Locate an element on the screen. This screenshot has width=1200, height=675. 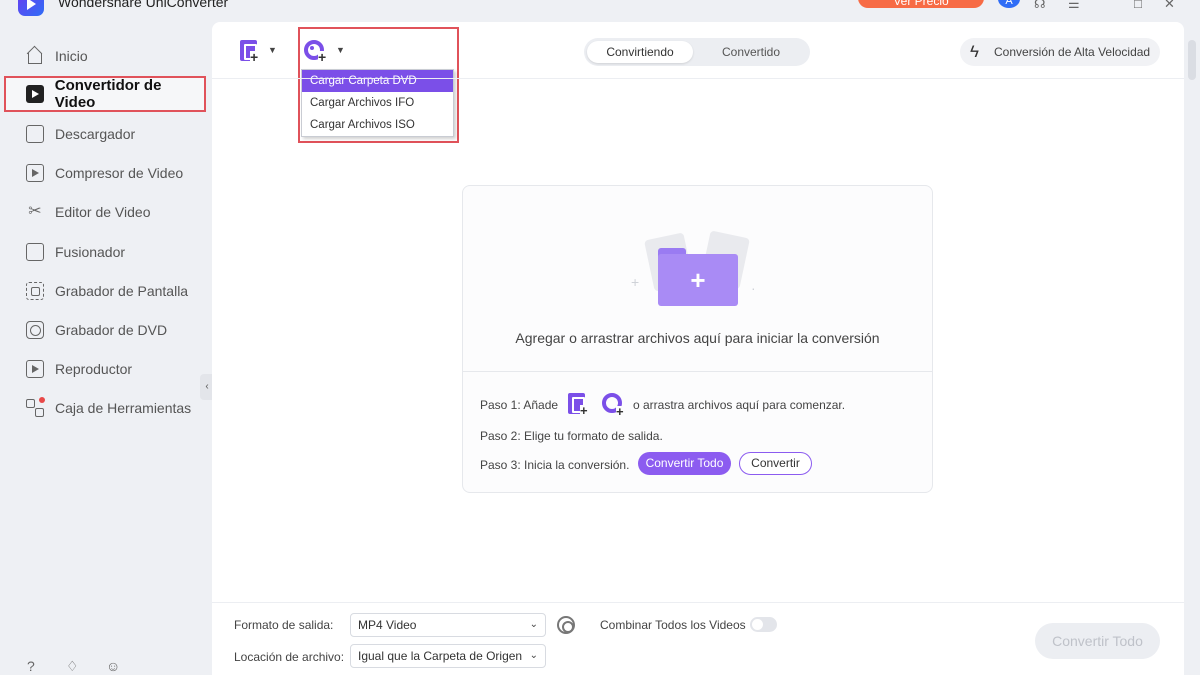
toolbar-divider is located at coordinates (698, 78).